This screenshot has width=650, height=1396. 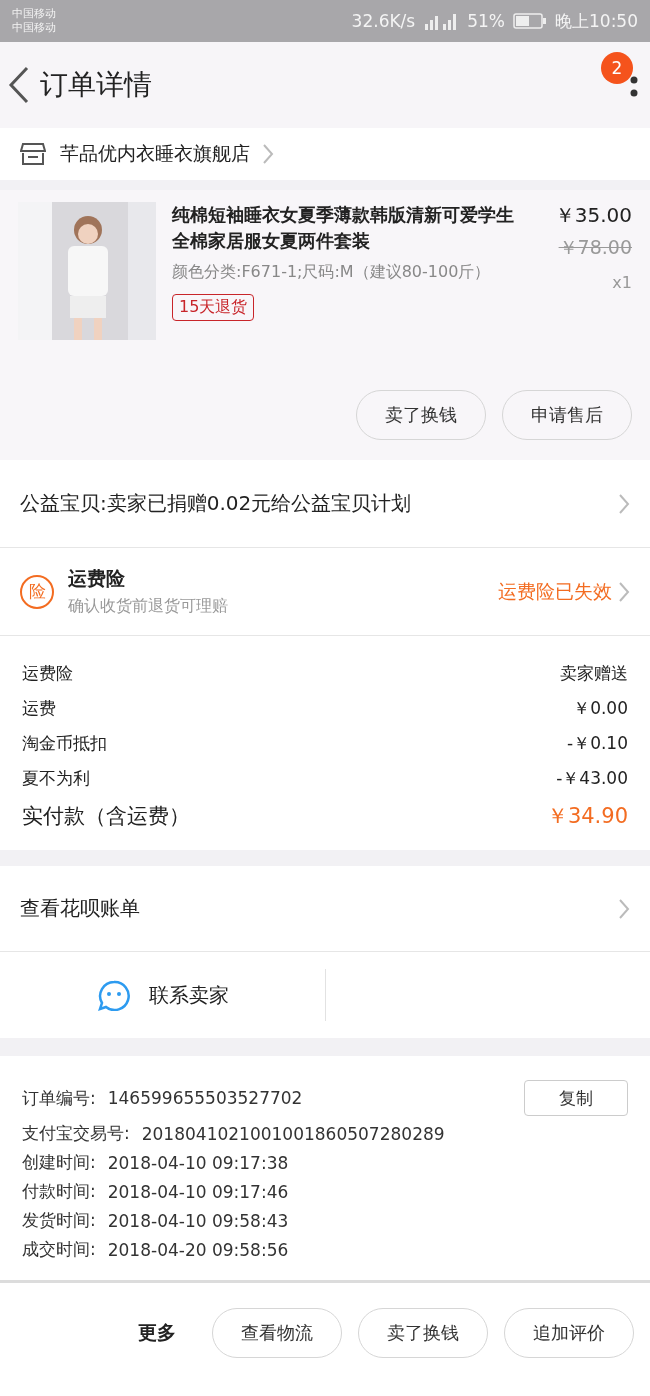 What do you see at coordinates (47, 673) in the screenshot?
I see `cost-label: 运费险` at bounding box center [47, 673].